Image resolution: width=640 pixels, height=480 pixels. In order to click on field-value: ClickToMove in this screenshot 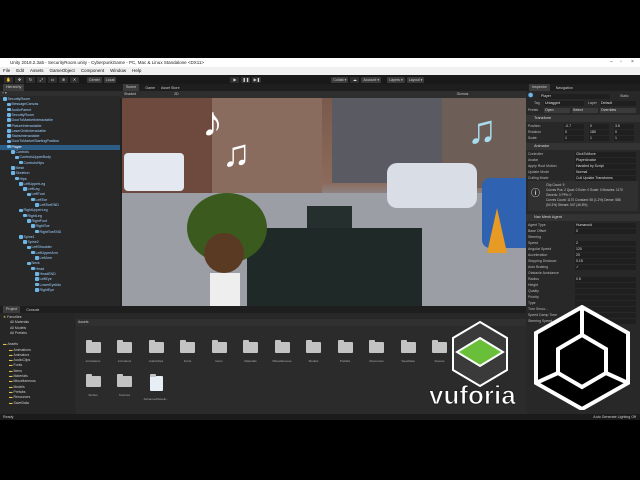, I will do `click(605, 154)`.